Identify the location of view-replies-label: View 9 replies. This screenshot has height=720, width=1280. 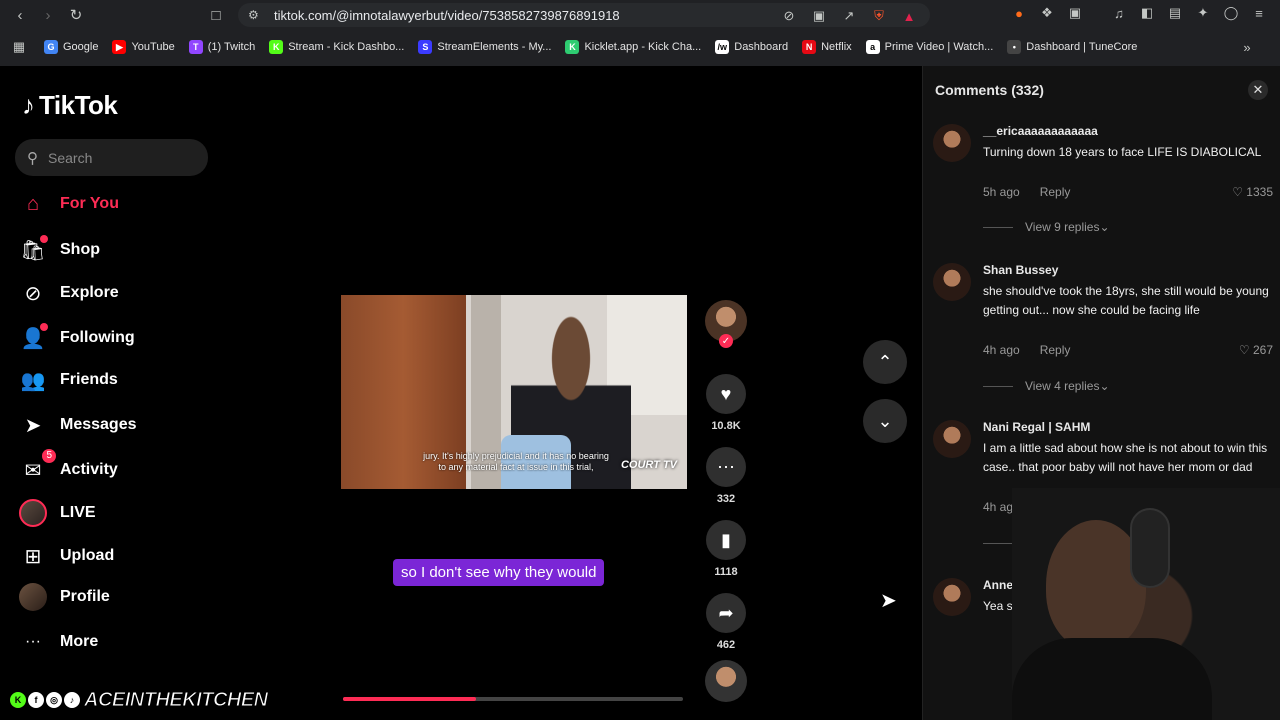
(1062, 227).